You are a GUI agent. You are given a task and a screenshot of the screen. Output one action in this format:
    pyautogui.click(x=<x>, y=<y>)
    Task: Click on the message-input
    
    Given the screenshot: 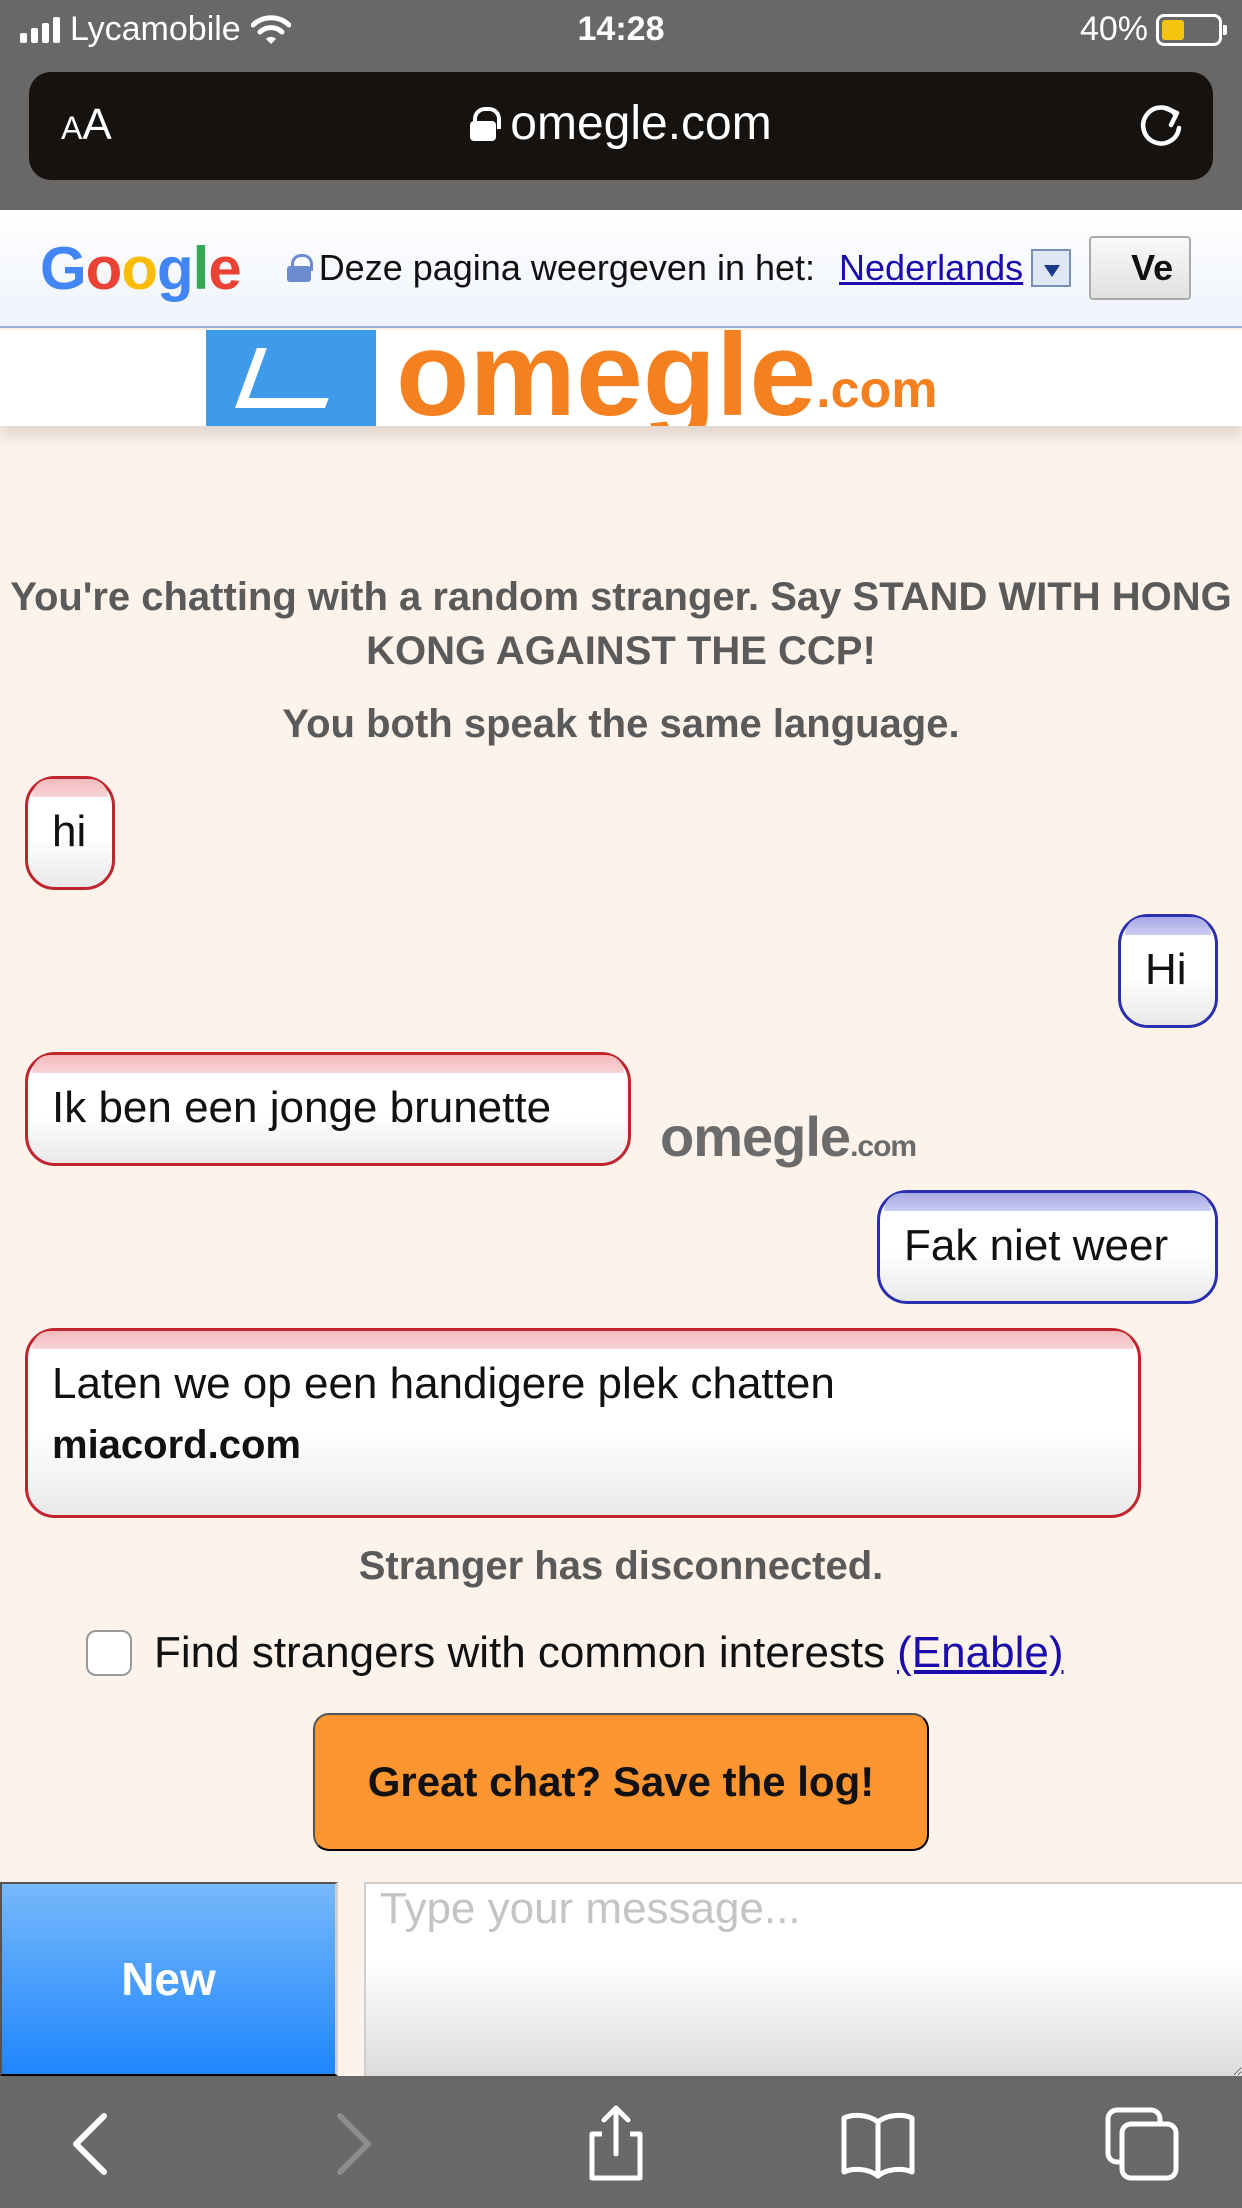 What is the action you would take?
    pyautogui.click(x=803, y=1979)
    